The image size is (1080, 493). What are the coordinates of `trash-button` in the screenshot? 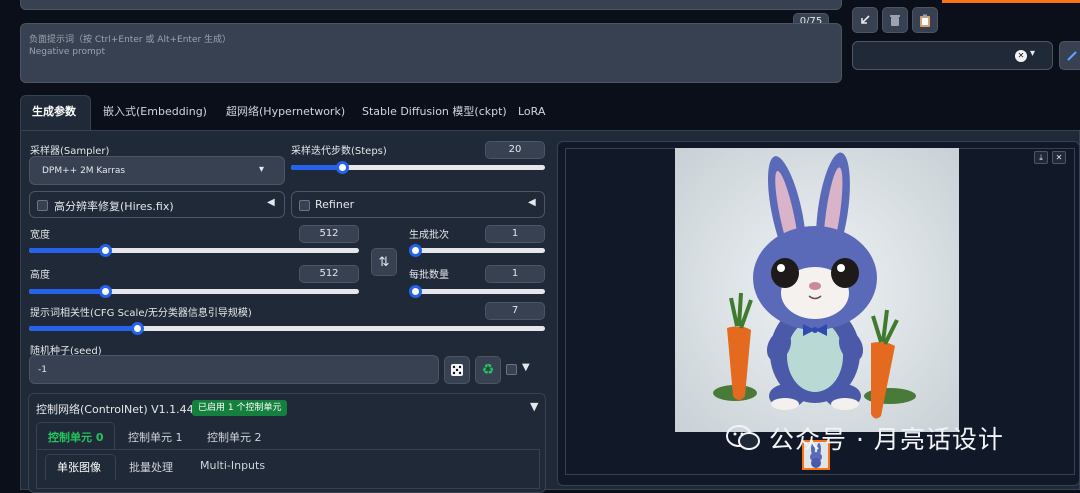 It's located at (895, 20).